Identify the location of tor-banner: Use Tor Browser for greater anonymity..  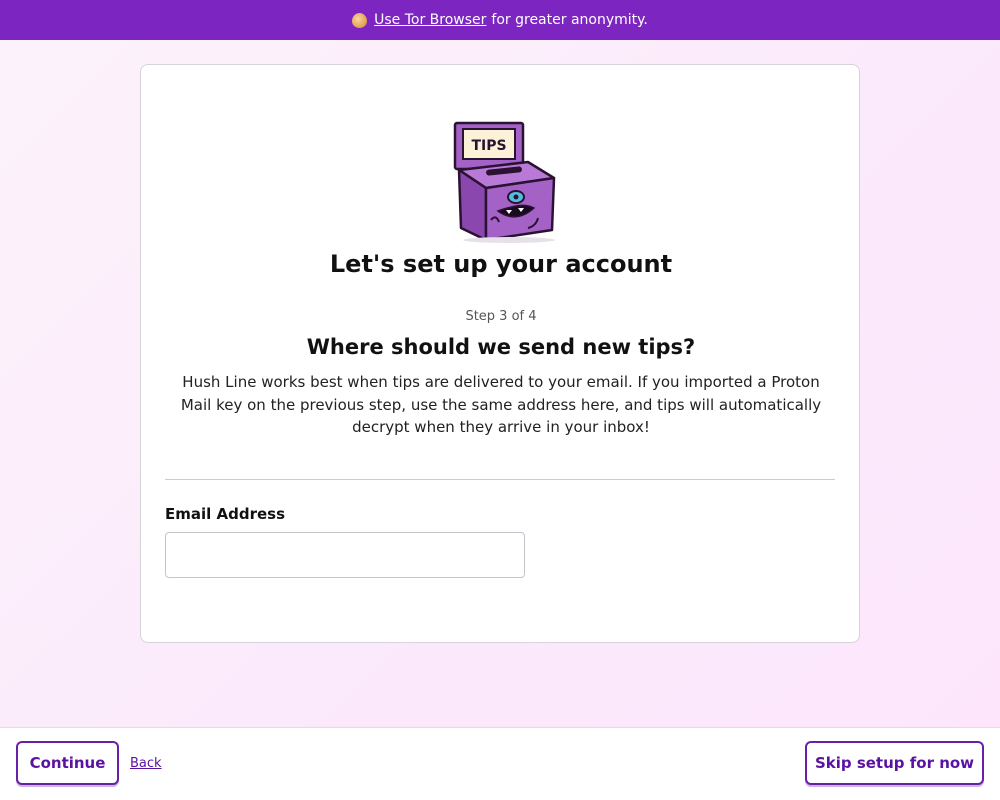
(500, 20).